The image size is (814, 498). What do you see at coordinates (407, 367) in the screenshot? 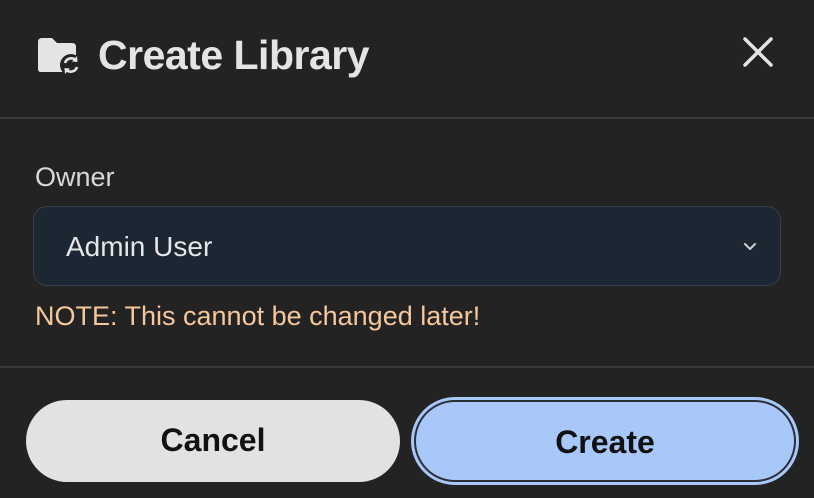
I see `footer-divider` at bounding box center [407, 367].